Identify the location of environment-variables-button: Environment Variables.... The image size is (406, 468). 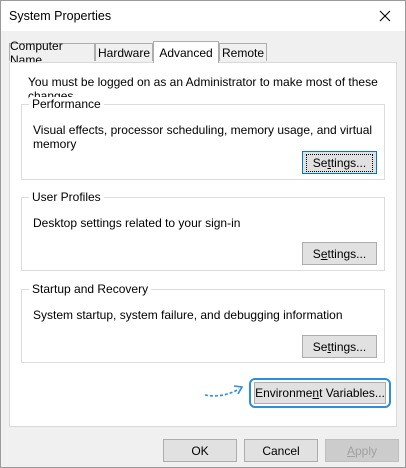
(320, 393).